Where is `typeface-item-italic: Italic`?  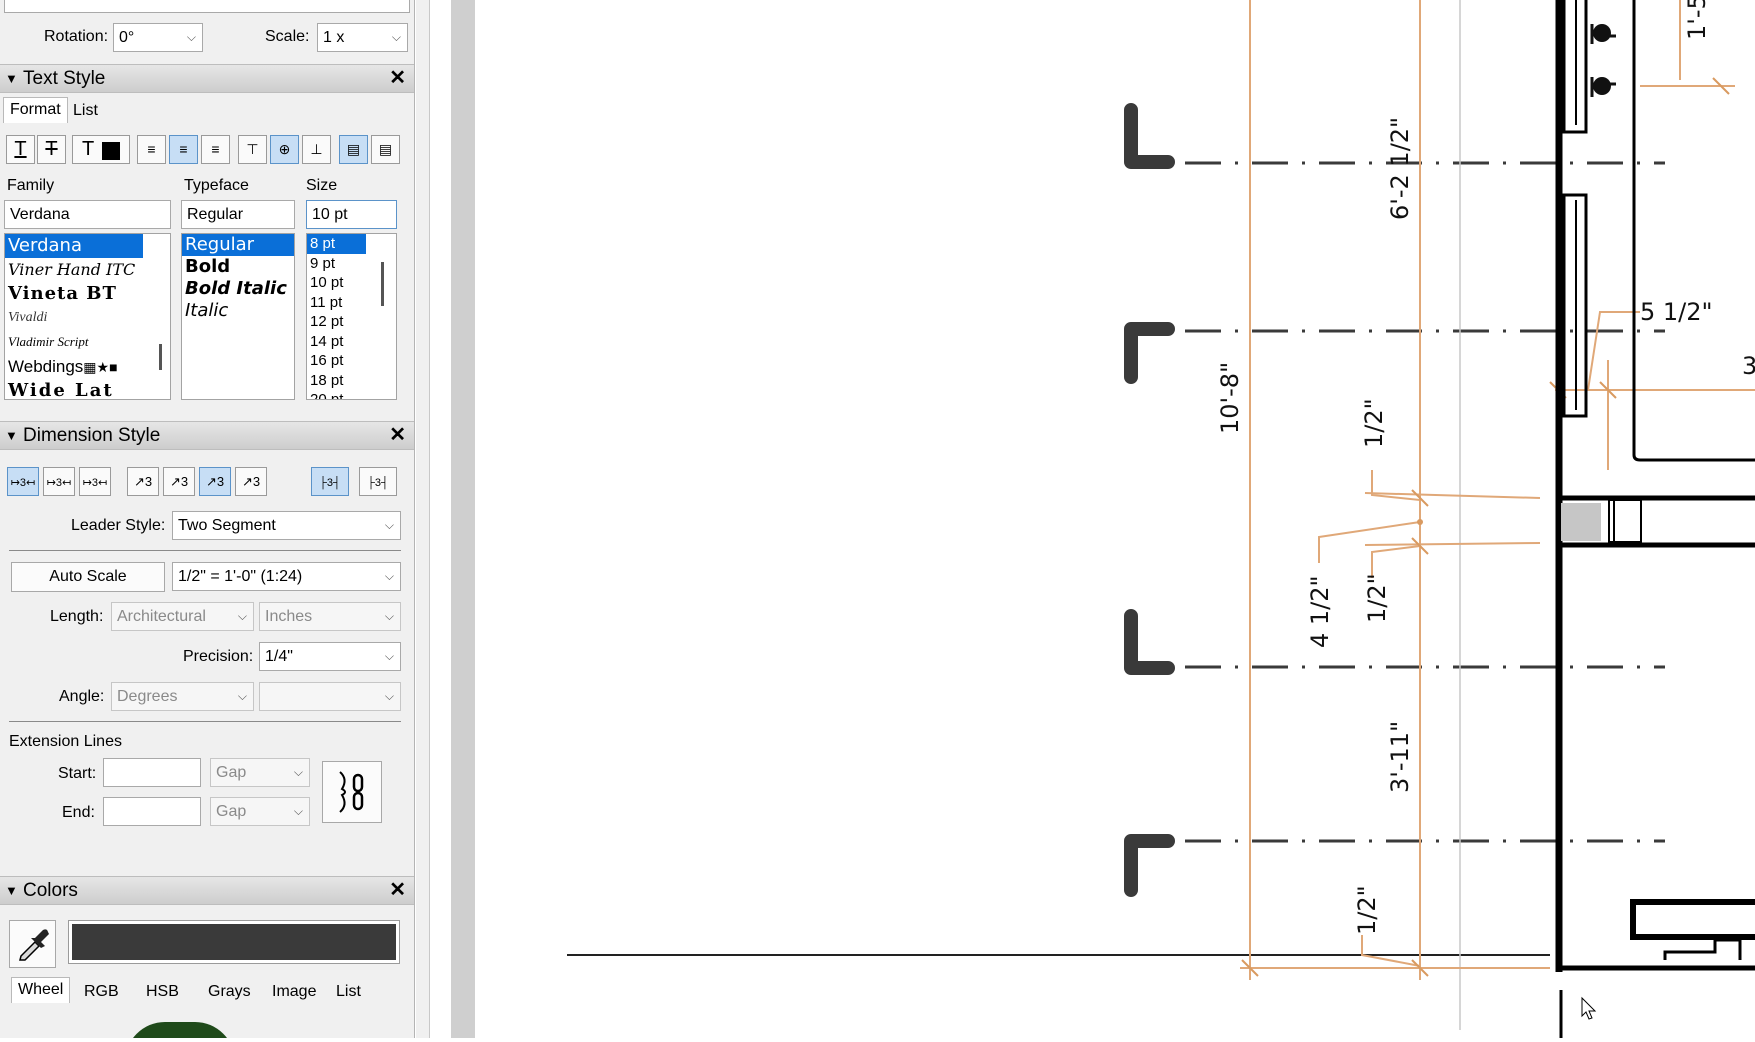
typeface-item-italic: Italic is located at coordinates (238, 311).